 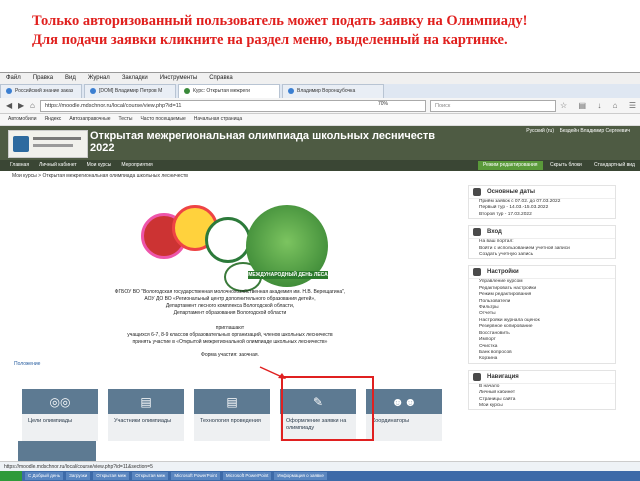 I want to click on tile-label: Цели олимпиады, so click(x=50, y=421).